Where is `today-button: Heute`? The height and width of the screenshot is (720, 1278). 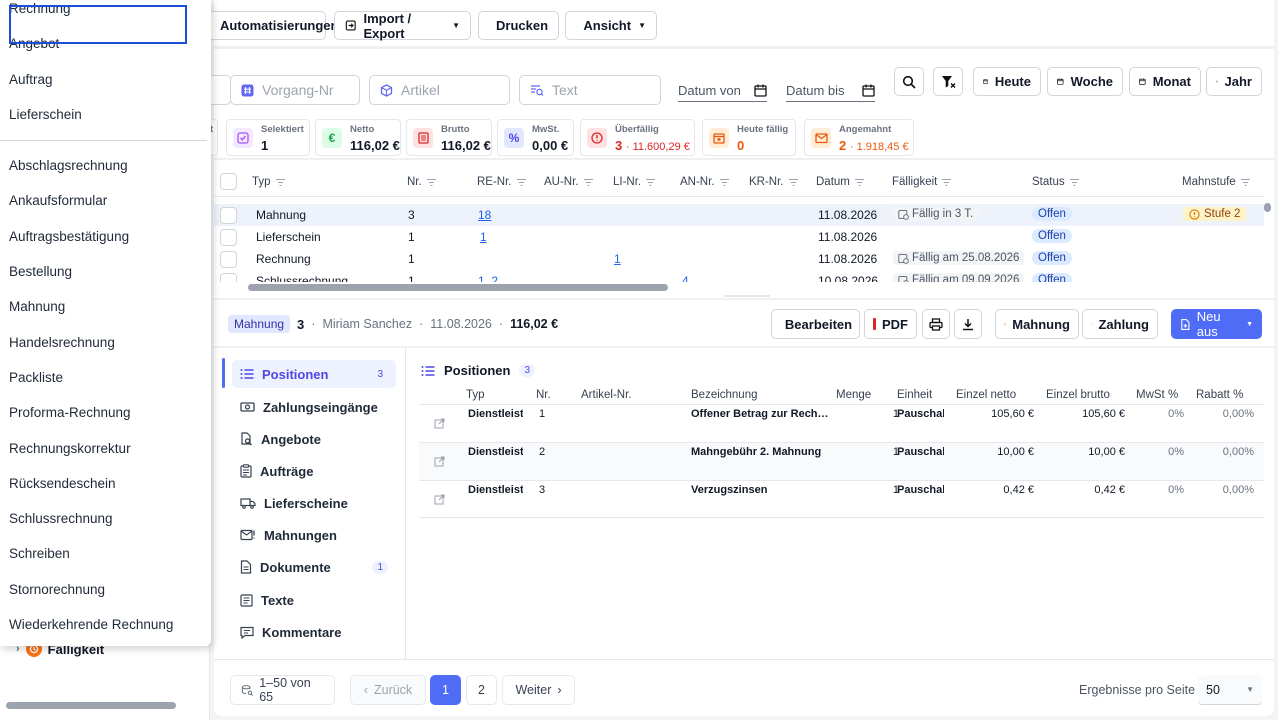
today-button: Heute is located at coordinates (1007, 81).